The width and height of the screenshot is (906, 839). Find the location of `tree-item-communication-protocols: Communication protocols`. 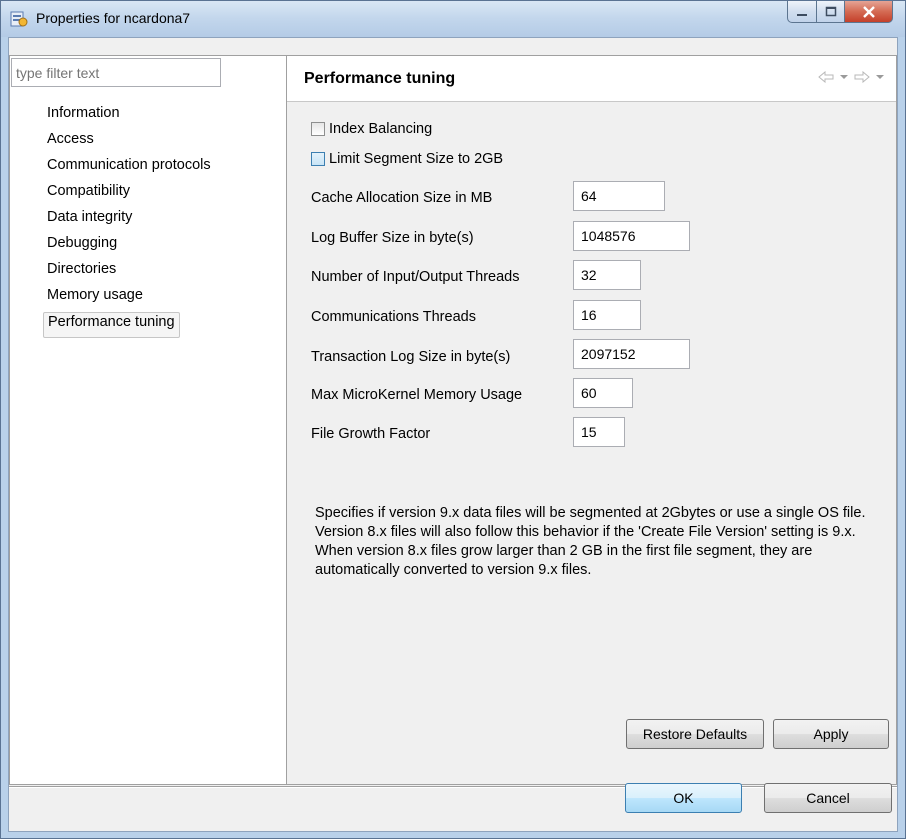

tree-item-communication-protocols: Communication protocols is located at coordinates (129, 169).